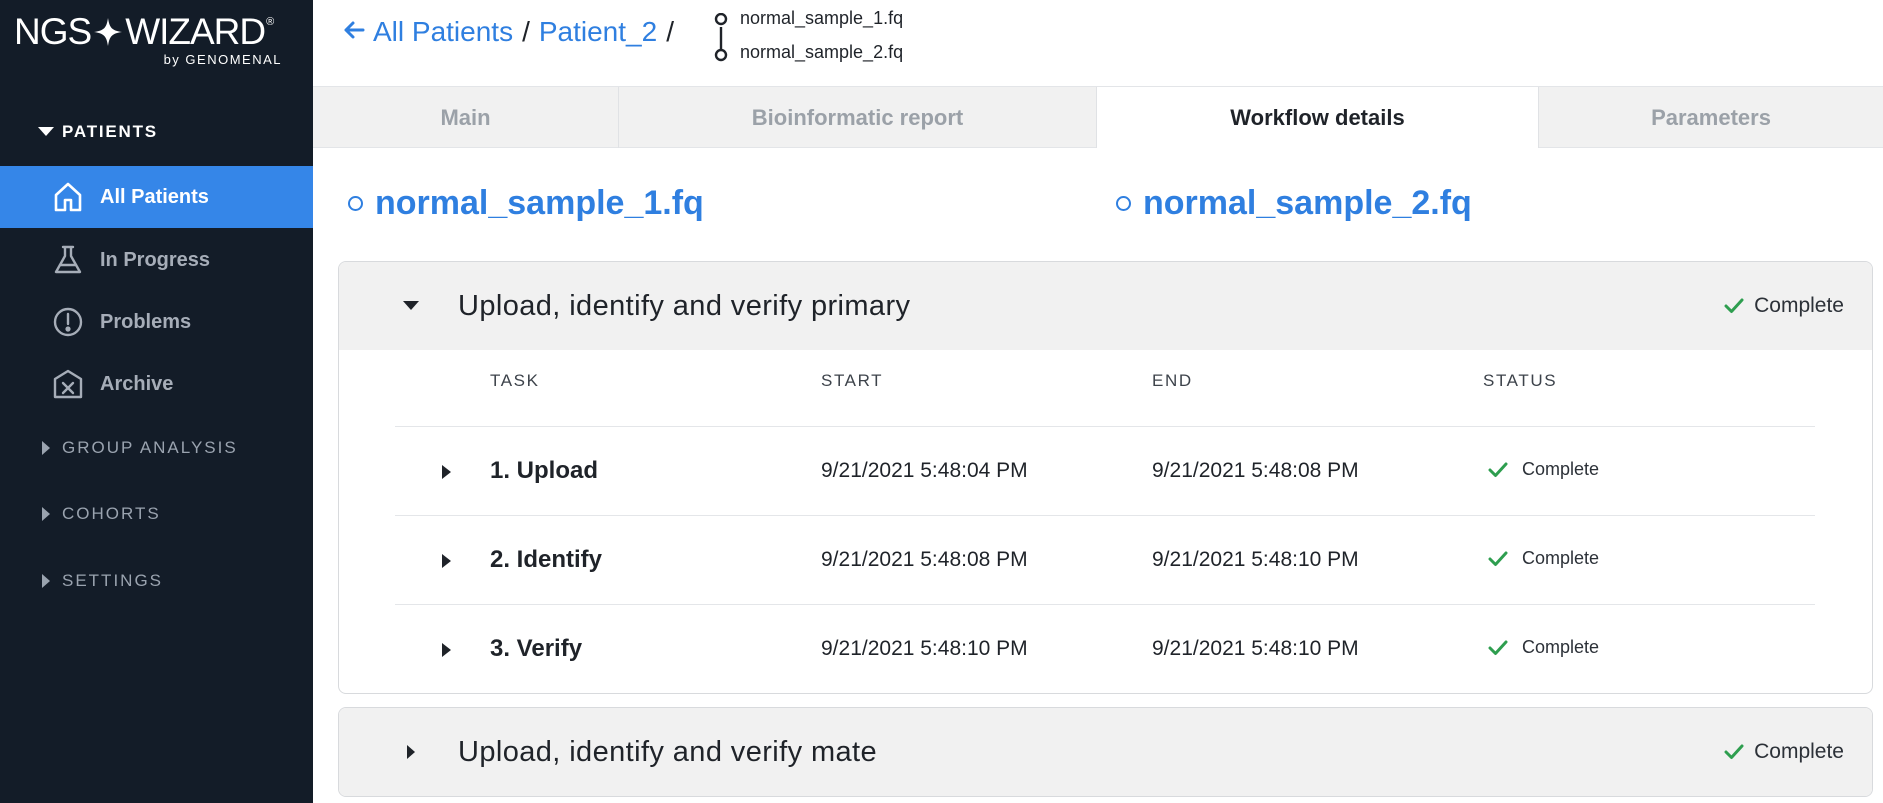 The image size is (1883, 803). I want to click on column-header-start: START, so click(852, 380).